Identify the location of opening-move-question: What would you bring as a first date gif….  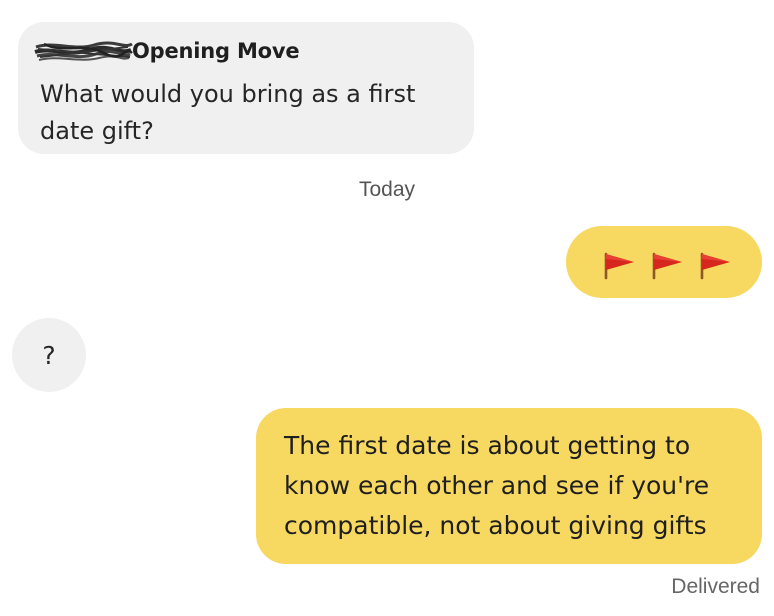
(228, 112).